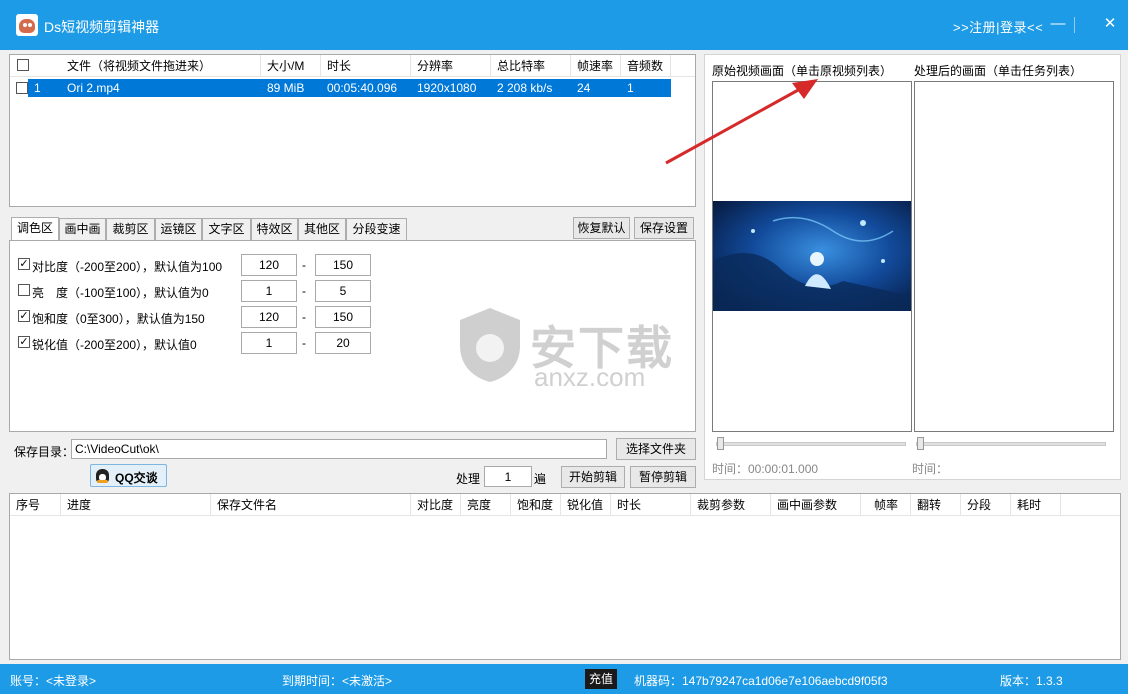 The image size is (1128, 694). I want to click on row-resolution: 1920x1080, so click(447, 88).